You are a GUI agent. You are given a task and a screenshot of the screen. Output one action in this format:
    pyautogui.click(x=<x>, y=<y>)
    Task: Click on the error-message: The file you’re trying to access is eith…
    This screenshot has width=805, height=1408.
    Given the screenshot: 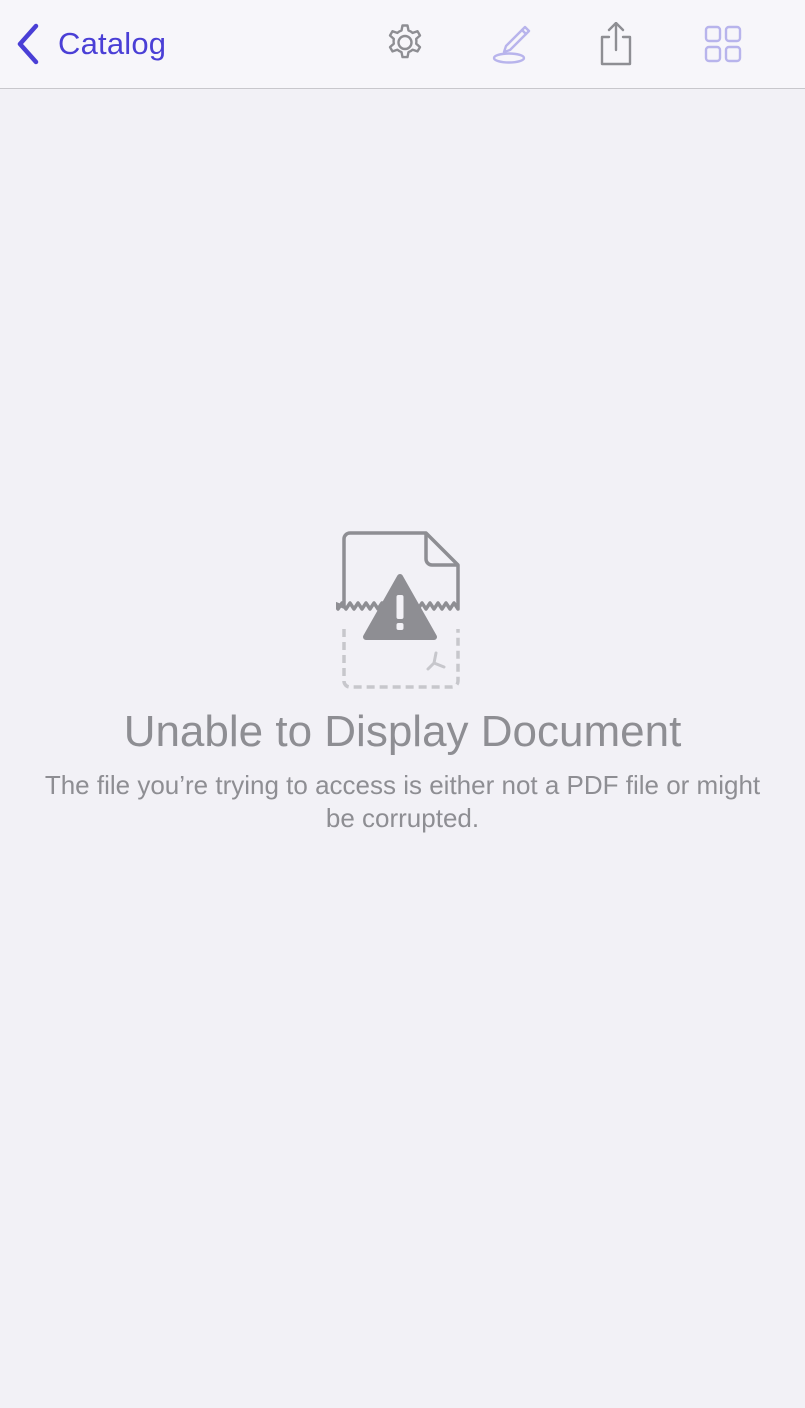 What is the action you would take?
    pyautogui.click(x=402, y=801)
    